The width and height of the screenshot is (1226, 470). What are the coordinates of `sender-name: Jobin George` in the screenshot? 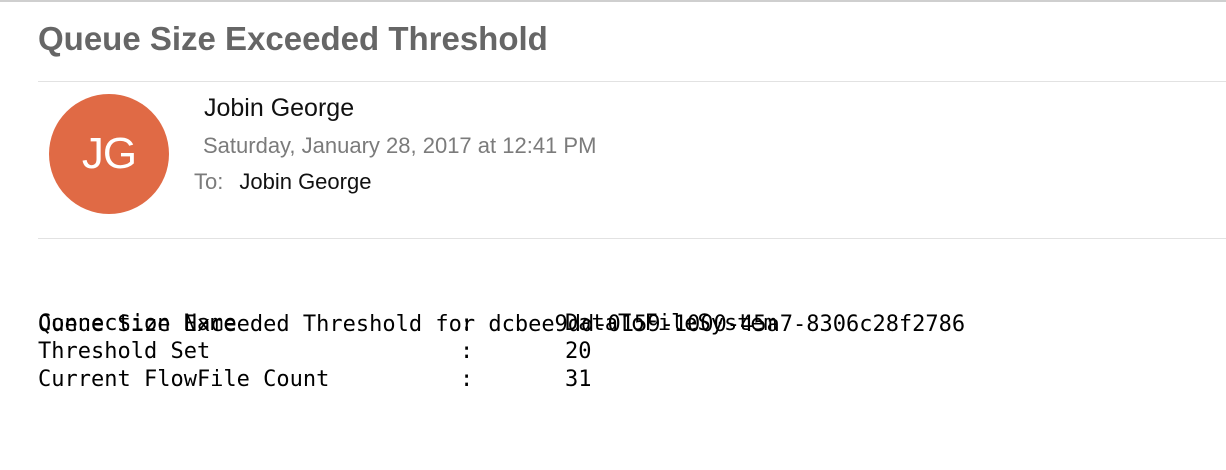 It's located at (279, 108).